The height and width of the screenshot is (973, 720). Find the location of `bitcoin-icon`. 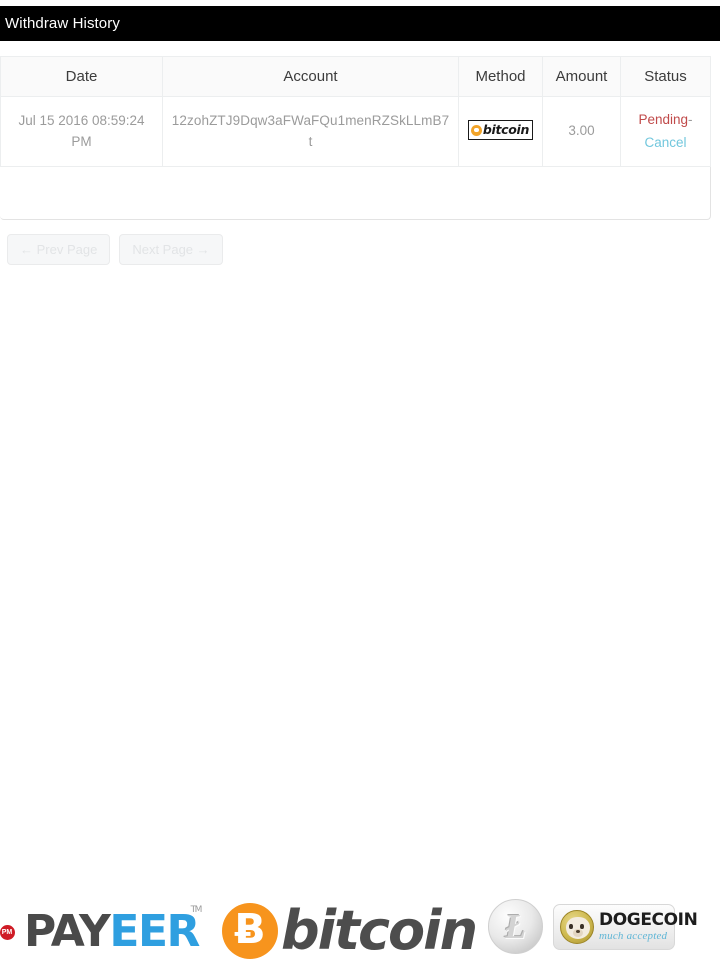

bitcoin-icon is located at coordinates (476, 130).